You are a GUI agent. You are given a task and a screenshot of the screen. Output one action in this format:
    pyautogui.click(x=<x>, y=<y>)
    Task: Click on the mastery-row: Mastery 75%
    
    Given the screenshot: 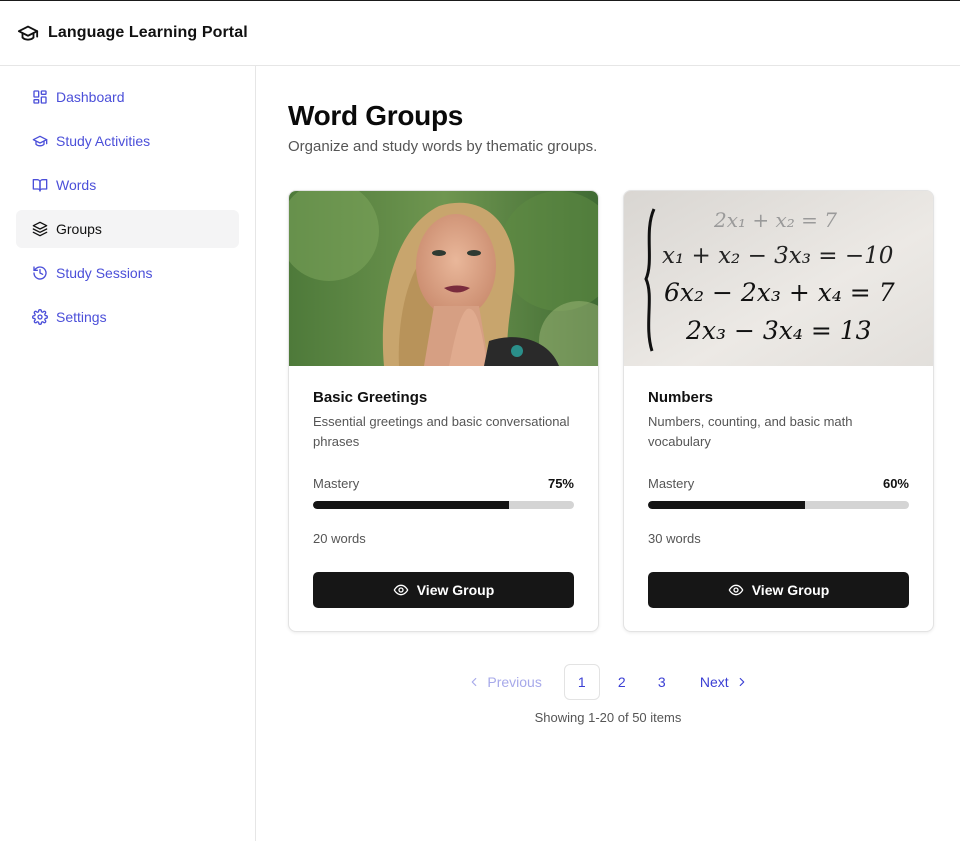 What is the action you would take?
    pyautogui.click(x=443, y=483)
    